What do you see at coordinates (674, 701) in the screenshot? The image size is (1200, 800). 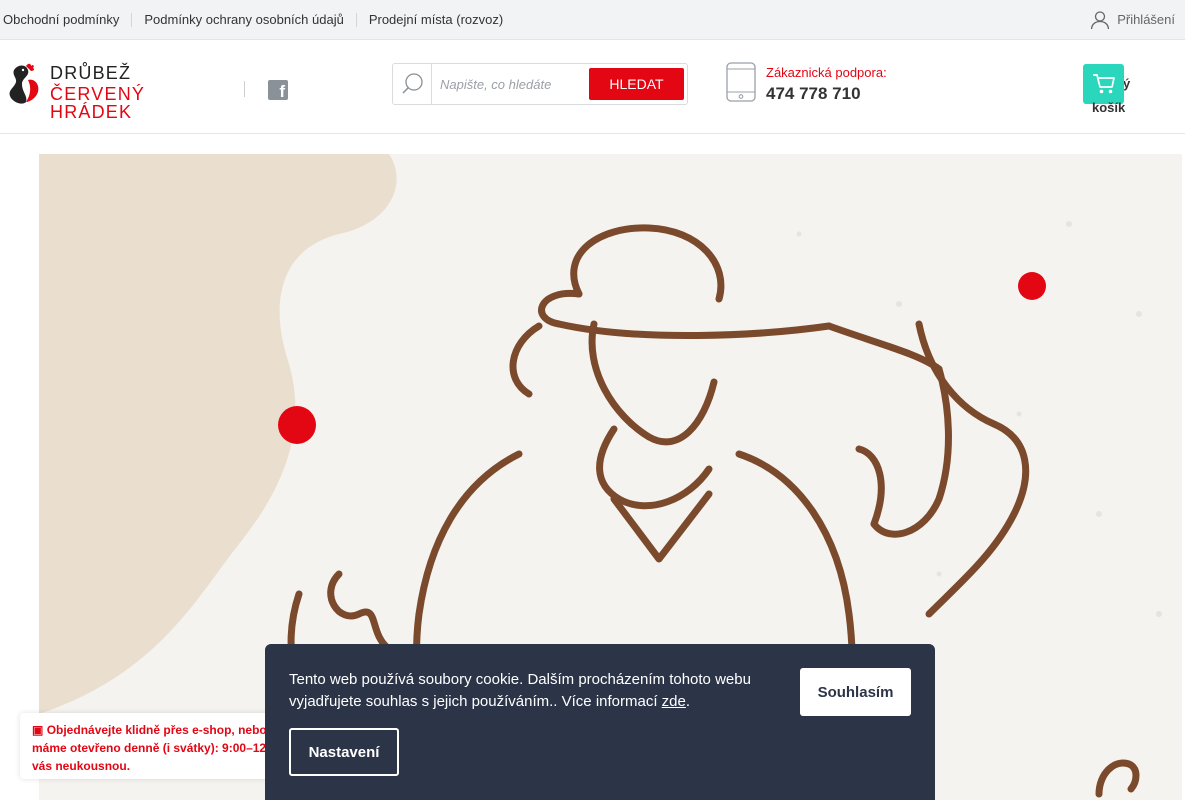 I see `cookie-more-link: zde` at bounding box center [674, 701].